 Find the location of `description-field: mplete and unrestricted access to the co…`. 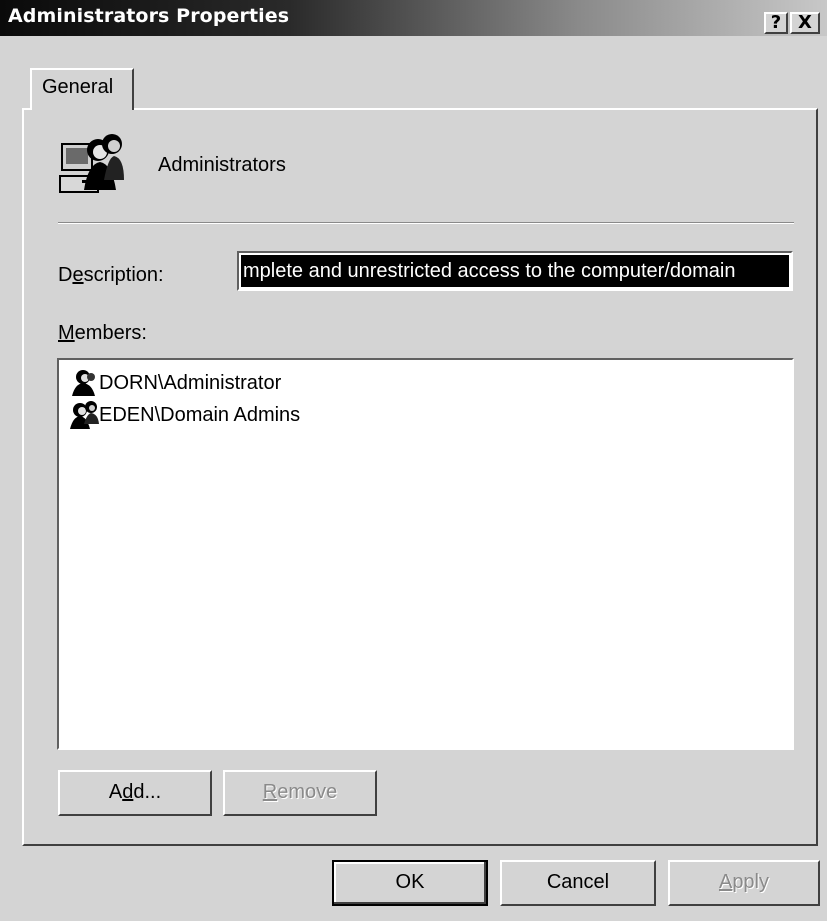

description-field: mplete and unrestricted access to the co… is located at coordinates (515, 271).